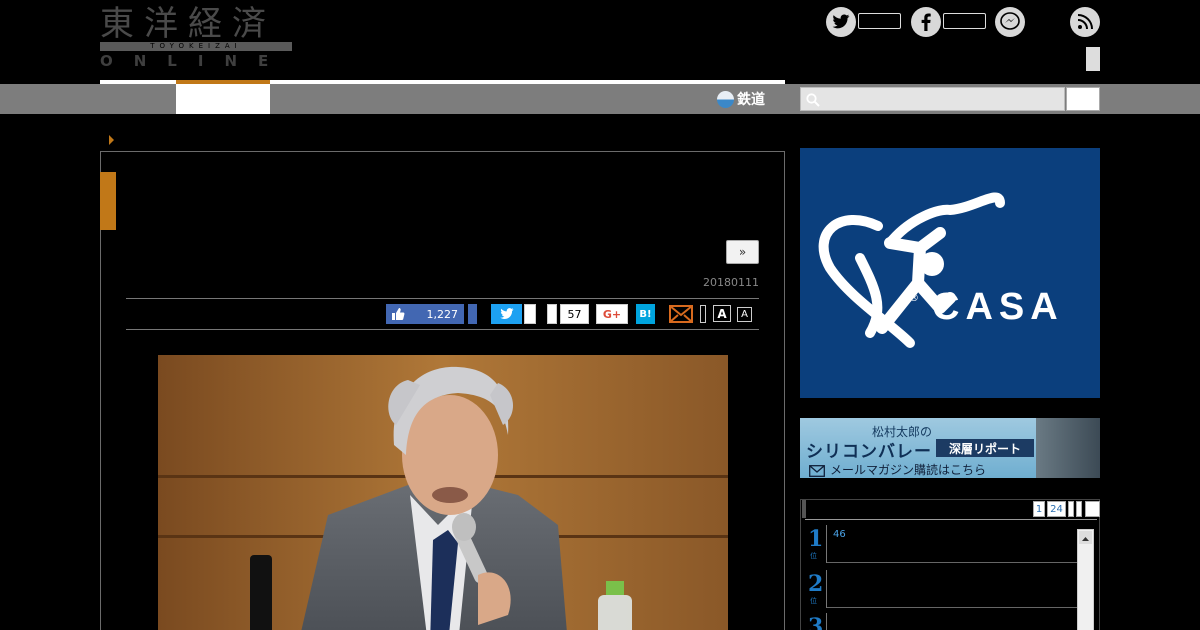  What do you see at coordinates (681, 314) in the screenshot?
I see `mail-icon` at bounding box center [681, 314].